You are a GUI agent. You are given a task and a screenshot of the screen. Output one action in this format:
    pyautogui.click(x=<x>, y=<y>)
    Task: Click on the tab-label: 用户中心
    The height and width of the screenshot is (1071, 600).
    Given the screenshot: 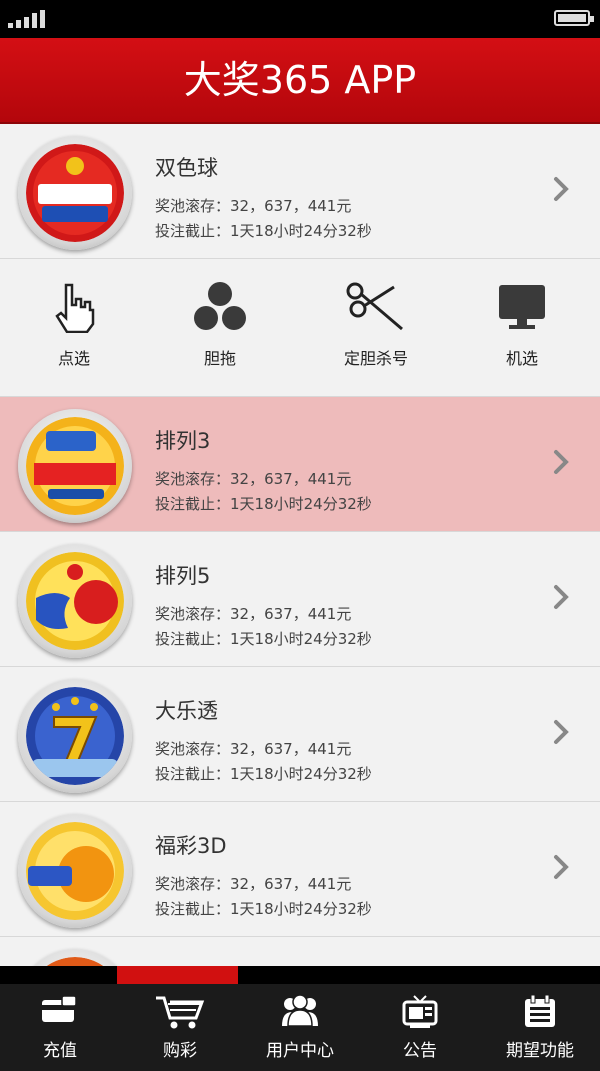 What is the action you would take?
    pyautogui.click(x=300, y=1051)
    